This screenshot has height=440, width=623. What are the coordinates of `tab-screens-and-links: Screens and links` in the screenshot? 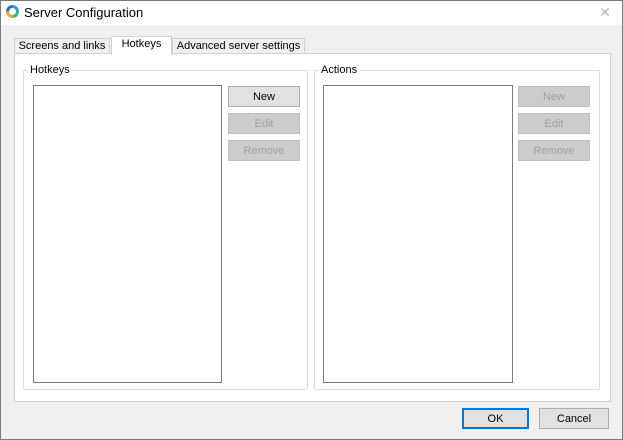 It's located at (62, 46).